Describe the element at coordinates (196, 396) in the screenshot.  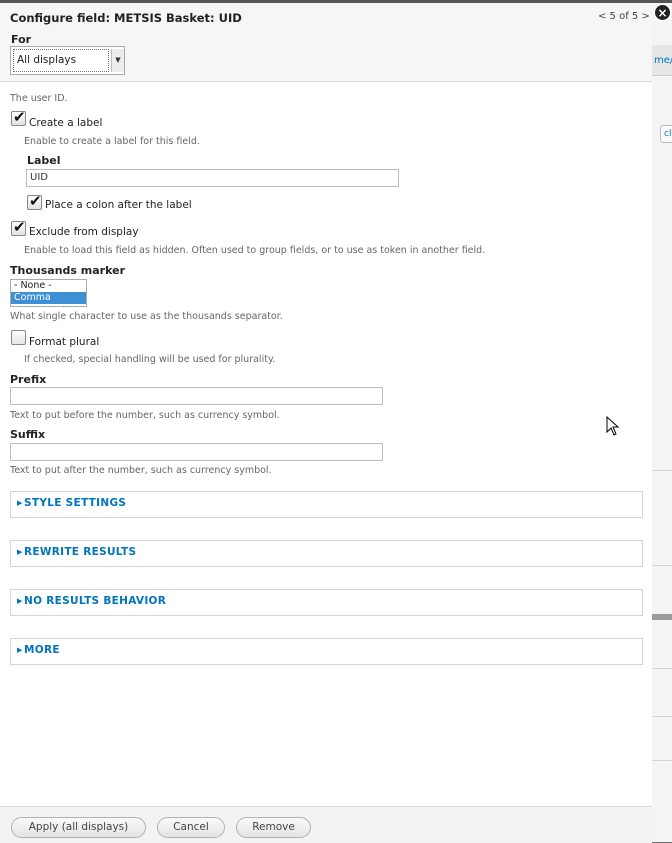
I see `prefix-input` at that location.